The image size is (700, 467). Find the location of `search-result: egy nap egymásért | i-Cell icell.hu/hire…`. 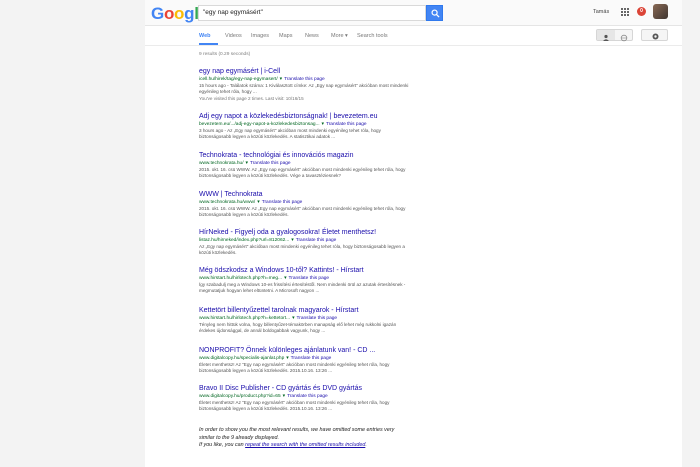

search-result: egy nap egymásért | i-Cell icell.hu/hire… is located at coordinates (304, 85).